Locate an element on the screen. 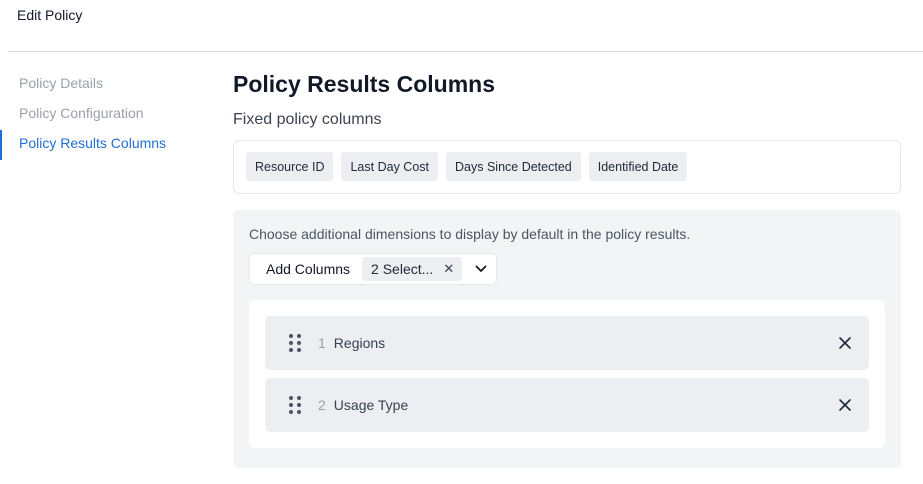 This screenshot has height=484, width=923. fixed-column-chip: Identified Date is located at coordinates (638, 166).